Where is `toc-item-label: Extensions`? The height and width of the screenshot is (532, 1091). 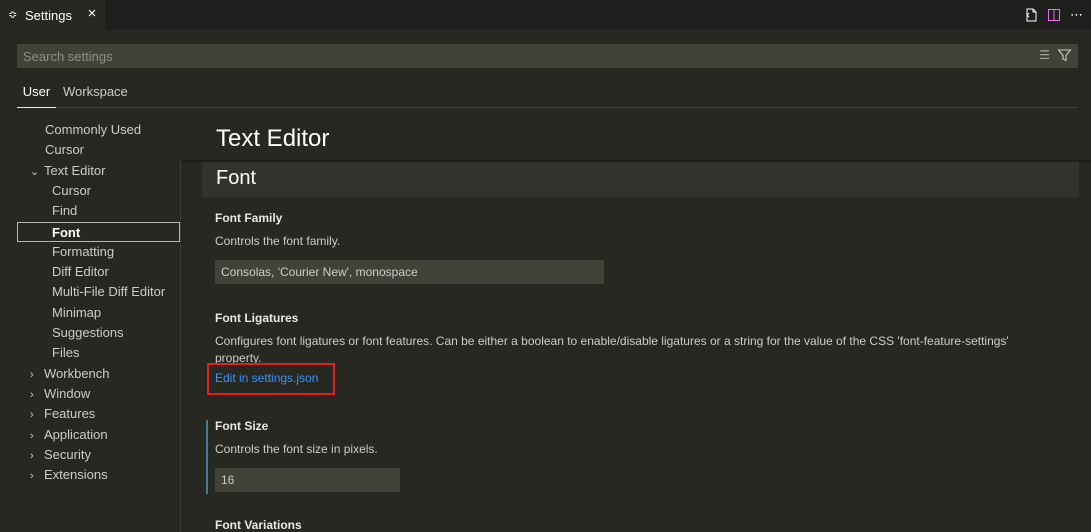 toc-item-label: Extensions is located at coordinates (76, 475).